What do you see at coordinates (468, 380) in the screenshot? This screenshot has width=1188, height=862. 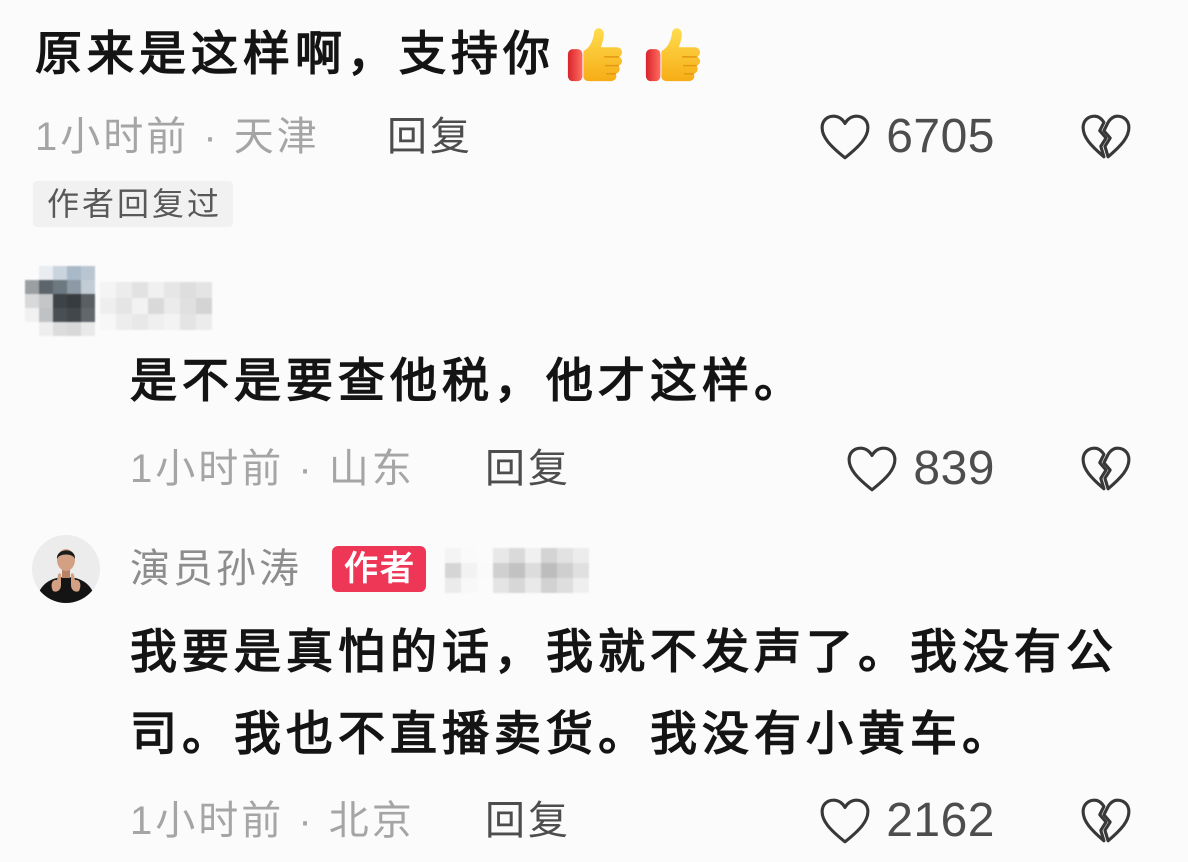 I see `reply-text: 是不是要查他税，他才这样。` at bounding box center [468, 380].